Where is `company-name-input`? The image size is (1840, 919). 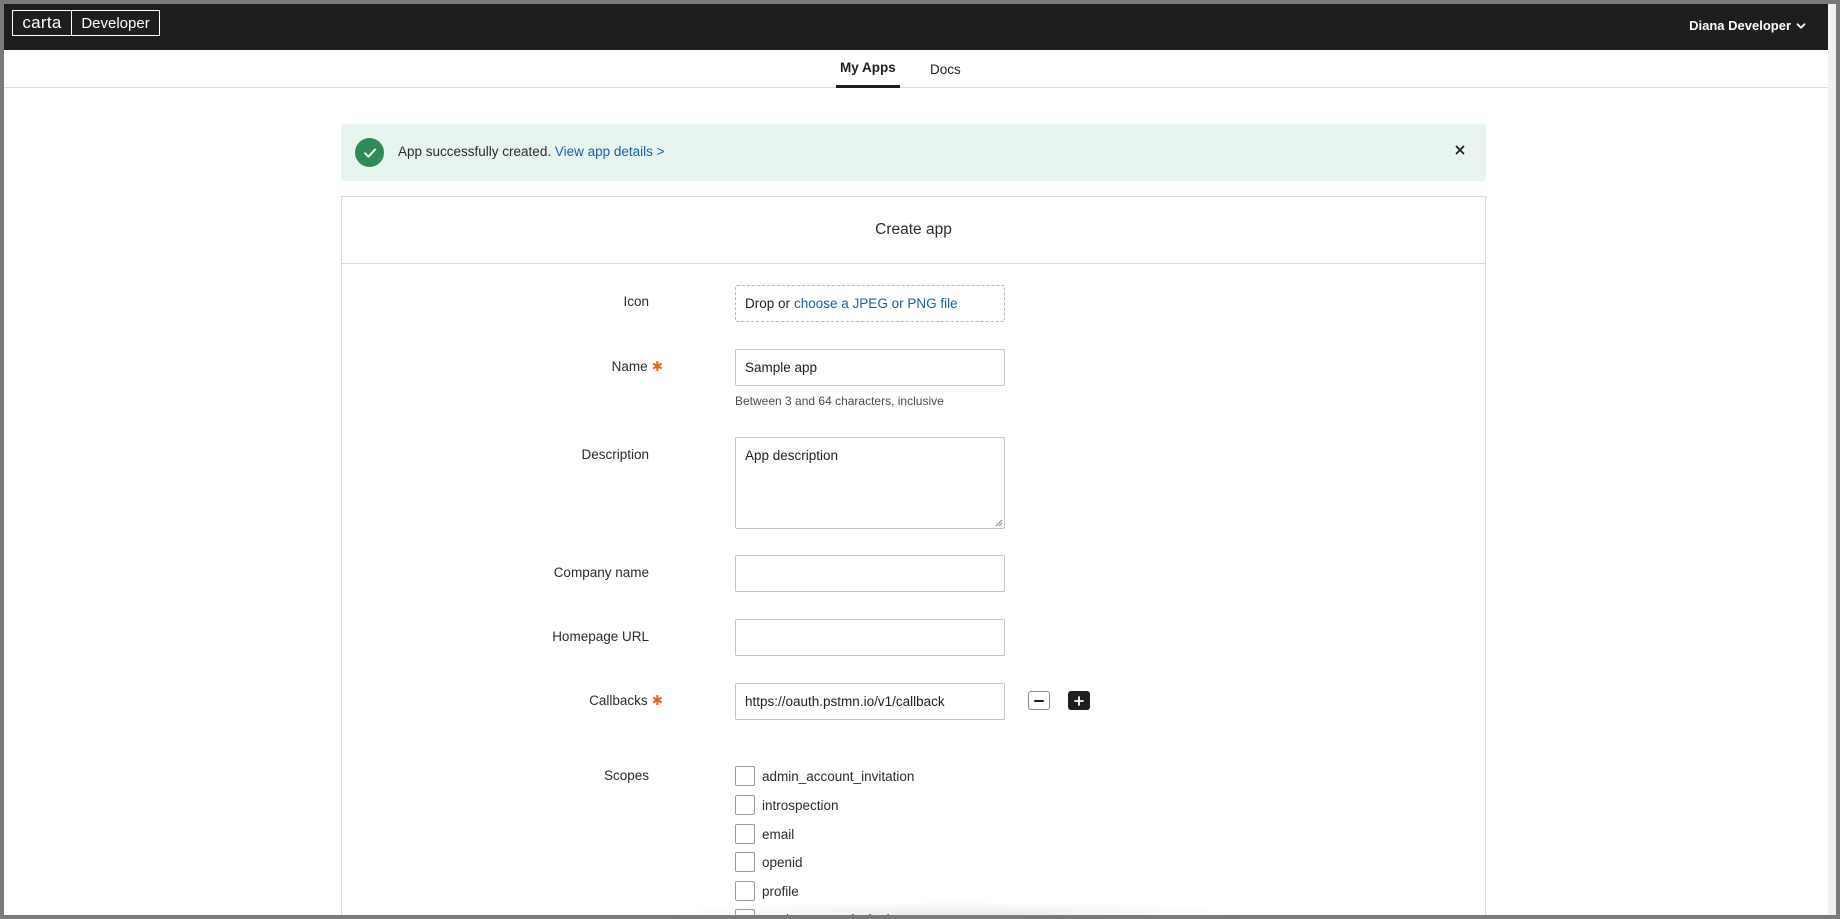 company-name-input is located at coordinates (870, 573).